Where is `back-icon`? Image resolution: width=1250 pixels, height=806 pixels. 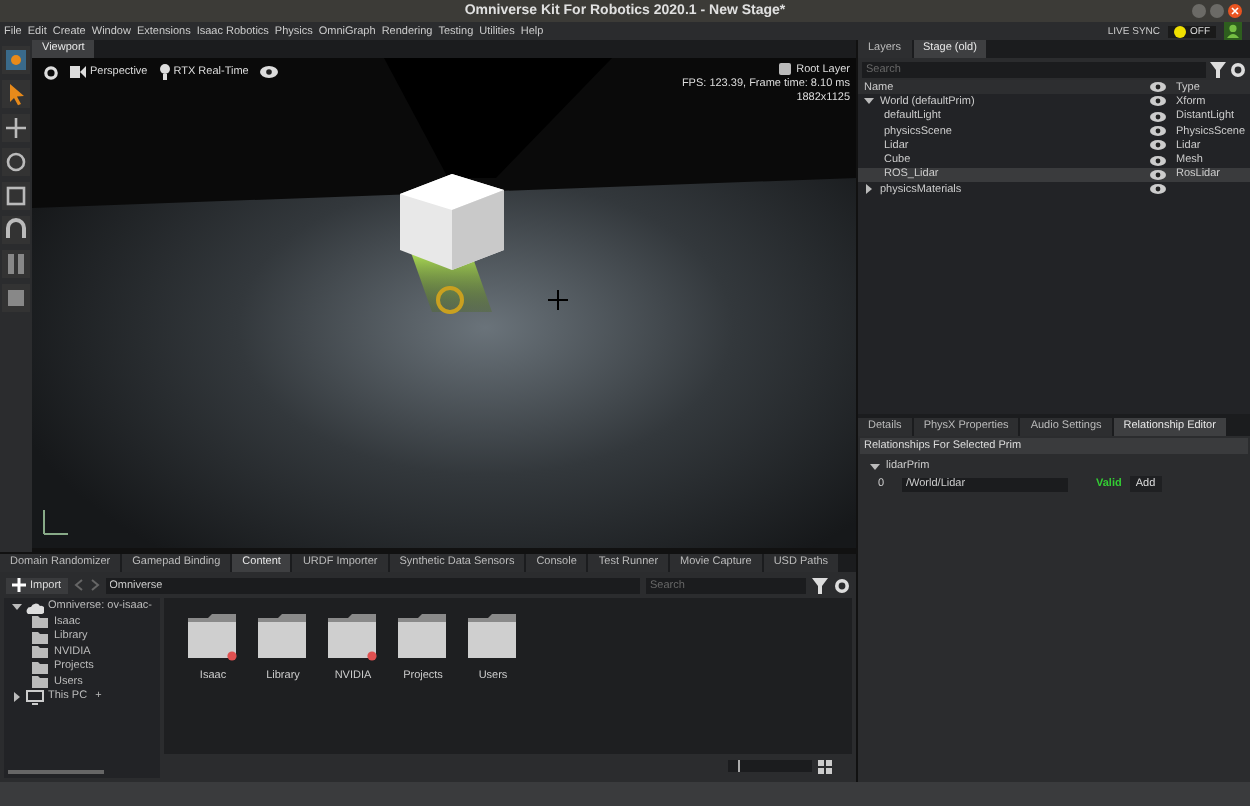
back-icon is located at coordinates (78, 585).